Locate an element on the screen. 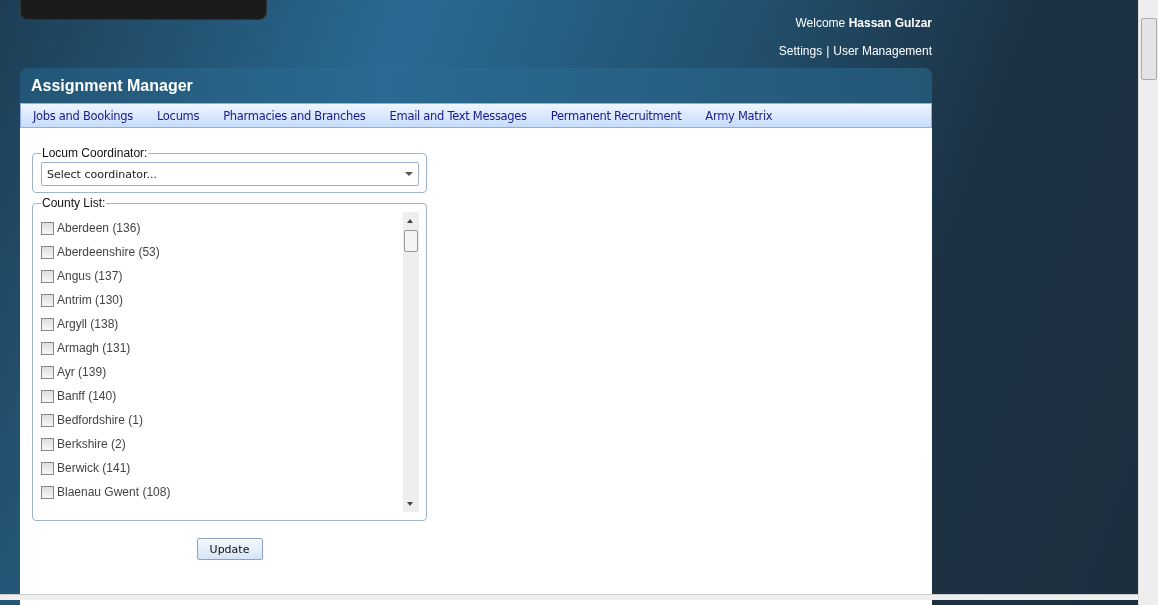 Image resolution: width=1158 pixels, height=605 pixels. county-label: Berkshire (2) is located at coordinates (91, 444).